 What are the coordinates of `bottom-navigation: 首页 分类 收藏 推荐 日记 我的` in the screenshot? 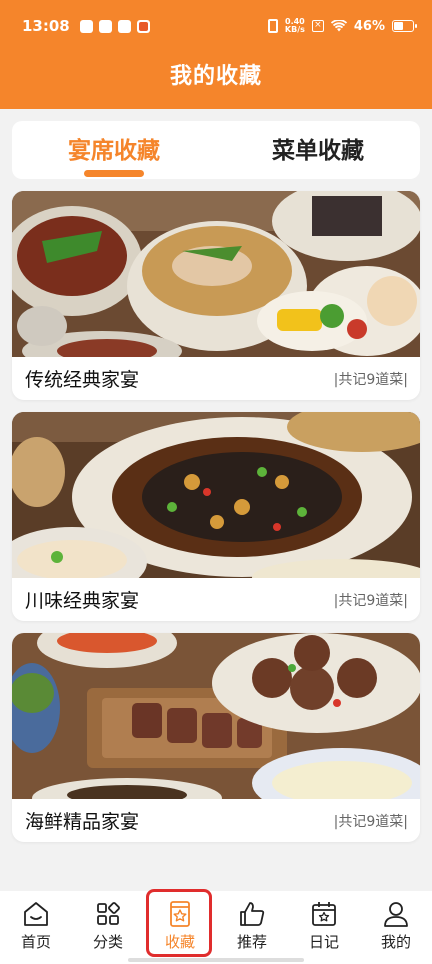 It's located at (216, 927).